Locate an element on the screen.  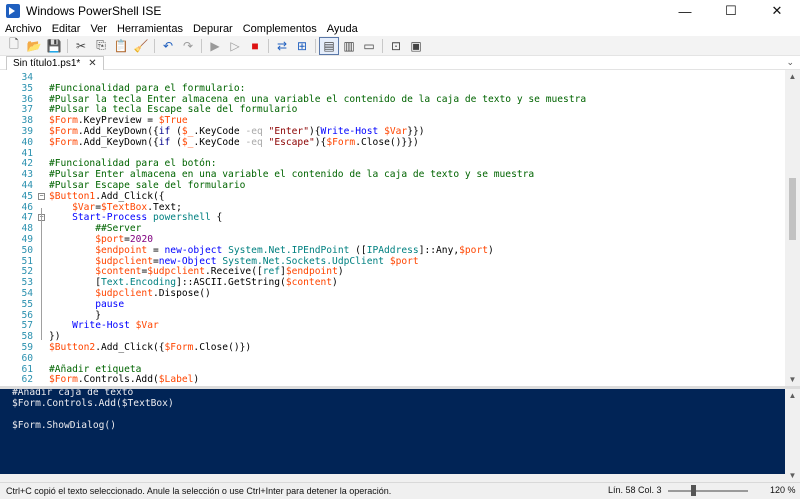
toolbar: 🗋 📂 💾 ✂ ⎘ 📋 🧹 ↶ ↷ ▶ ▷ ■ ⇄ ⊞ ▤ ▥ ▭ ⊡ ▣ is located at coordinates (400, 46).